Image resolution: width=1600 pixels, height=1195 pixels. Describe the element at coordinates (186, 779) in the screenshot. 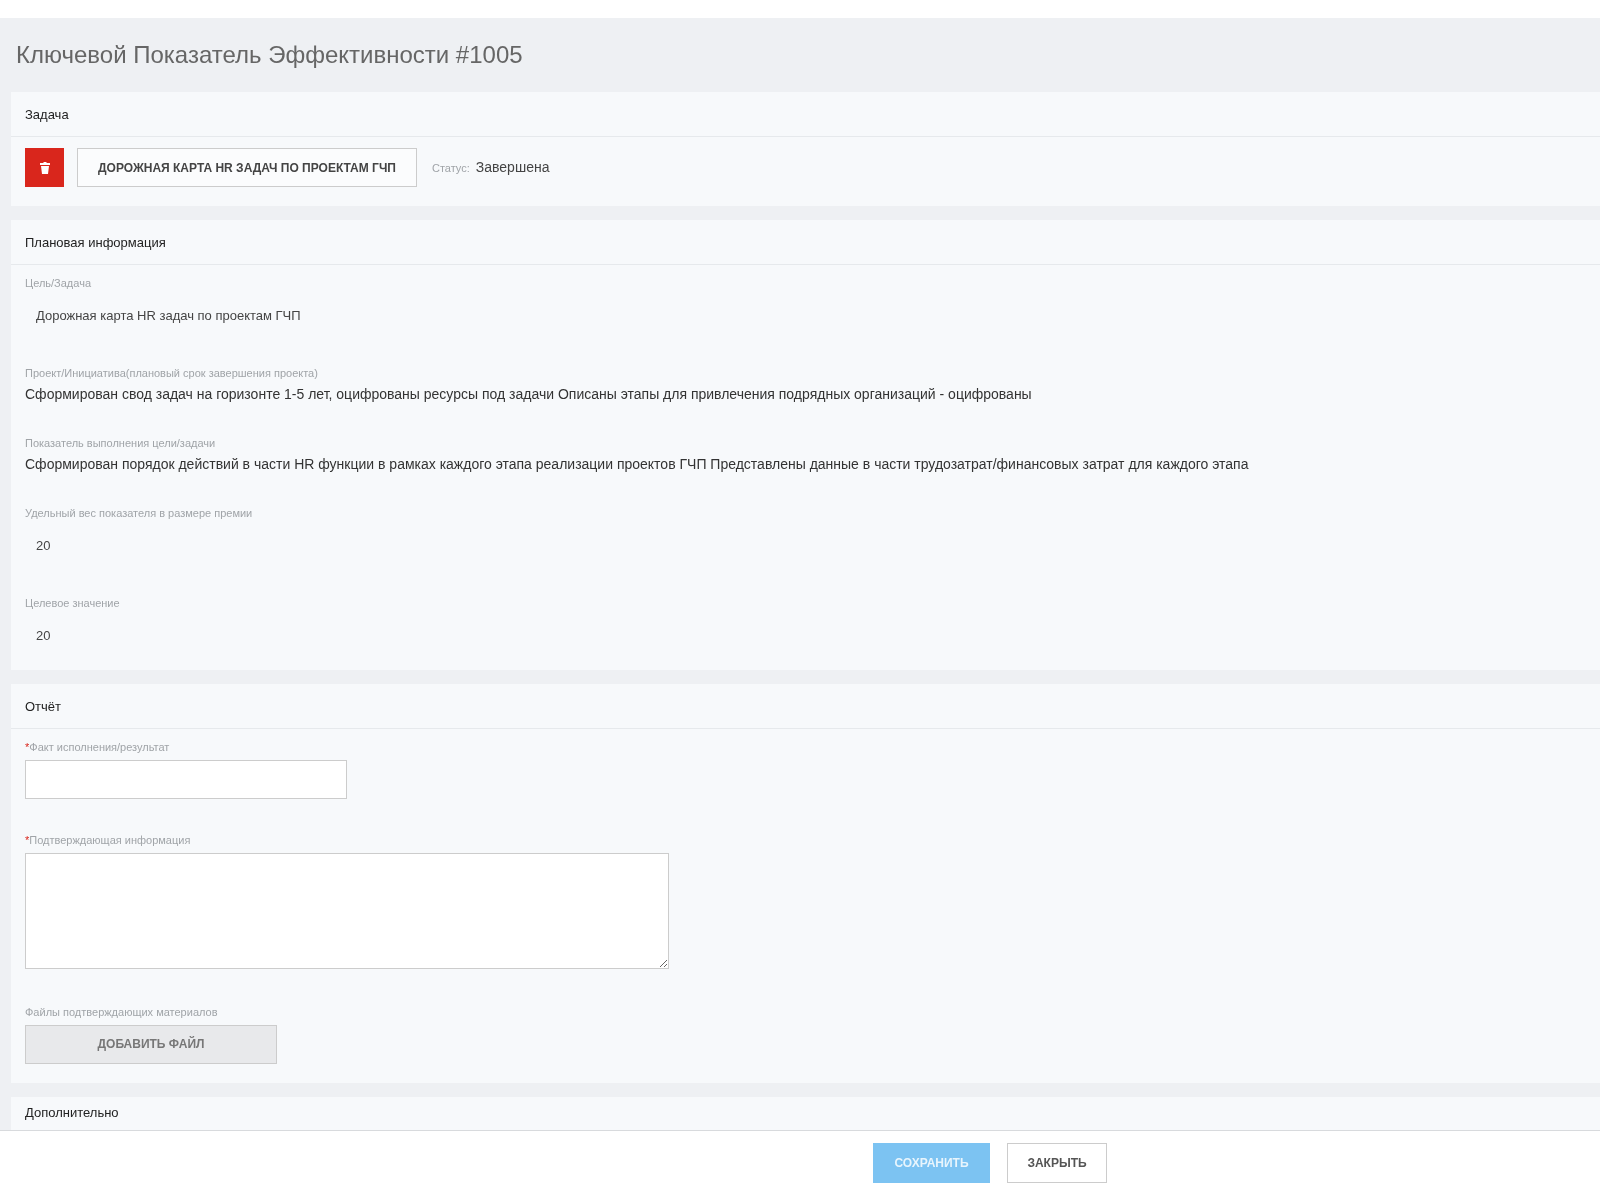

I see `result-input` at that location.